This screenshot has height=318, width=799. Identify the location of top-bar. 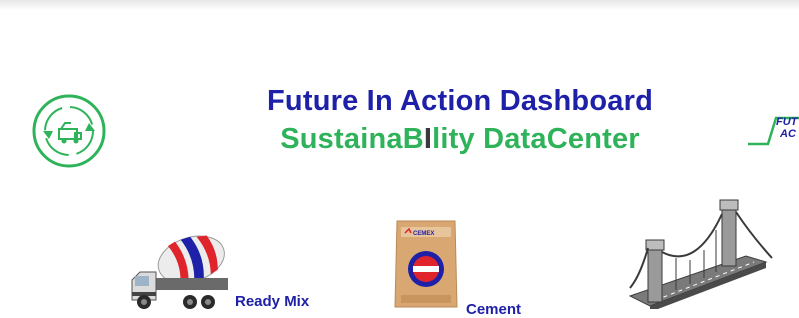
(399, 5).